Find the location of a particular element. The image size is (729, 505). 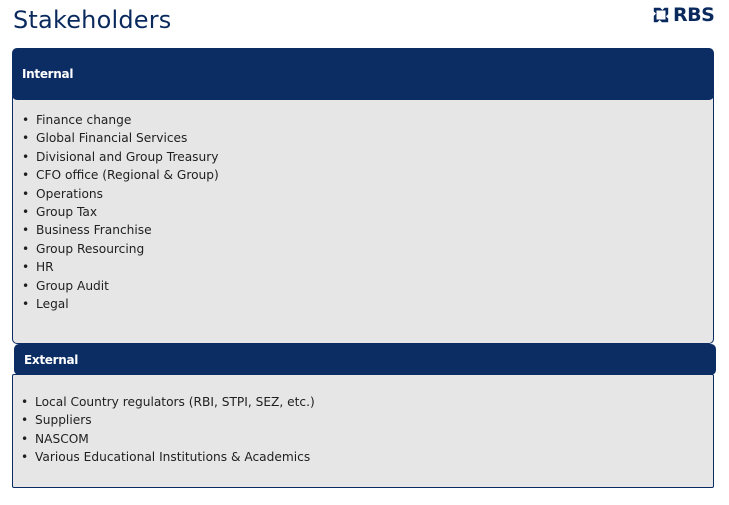

rbs-logo: RBS is located at coordinates (683, 15).